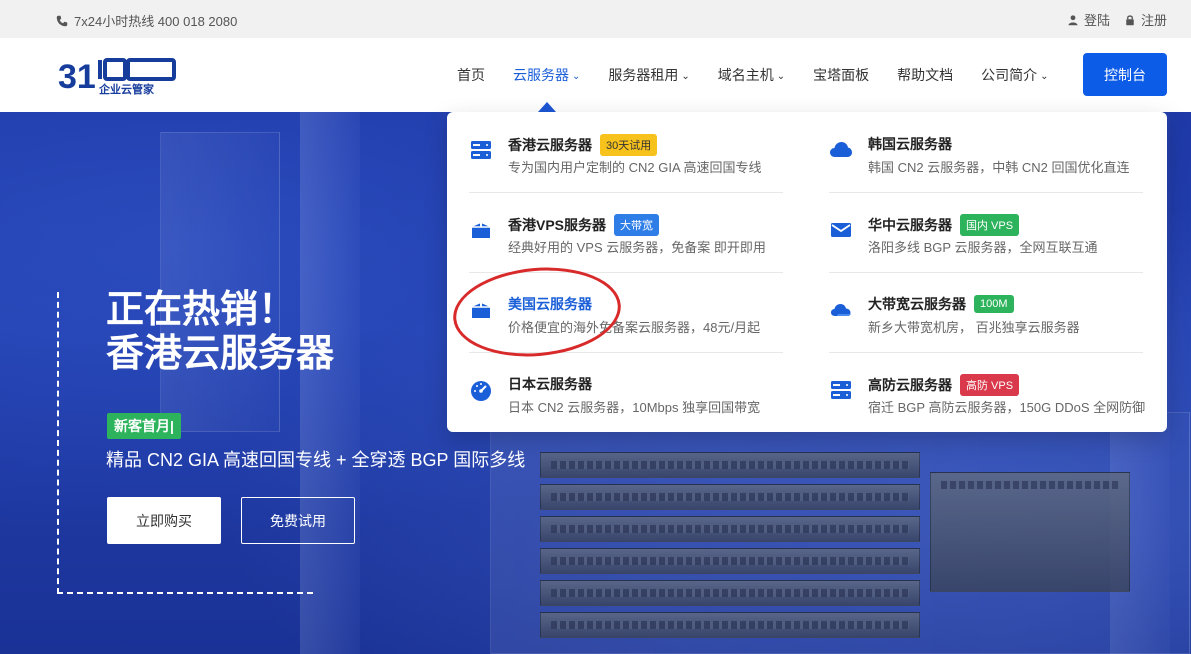 This screenshot has height=654, width=1191. Describe the element at coordinates (546, 107) in the screenshot. I see `dropdown-pointer` at that location.